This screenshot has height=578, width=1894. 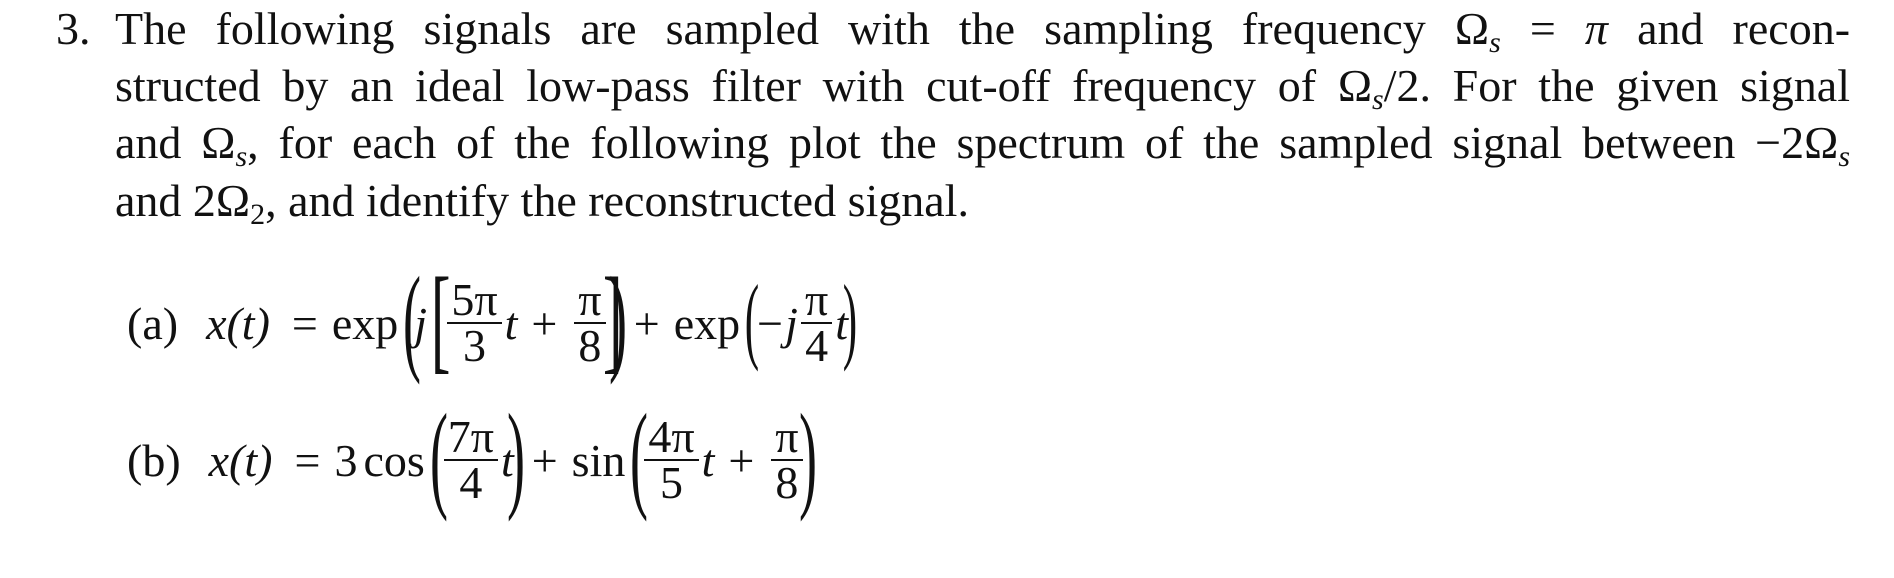 What do you see at coordinates (776, 323) in the screenshot?
I see `negative-j: −j` at bounding box center [776, 323].